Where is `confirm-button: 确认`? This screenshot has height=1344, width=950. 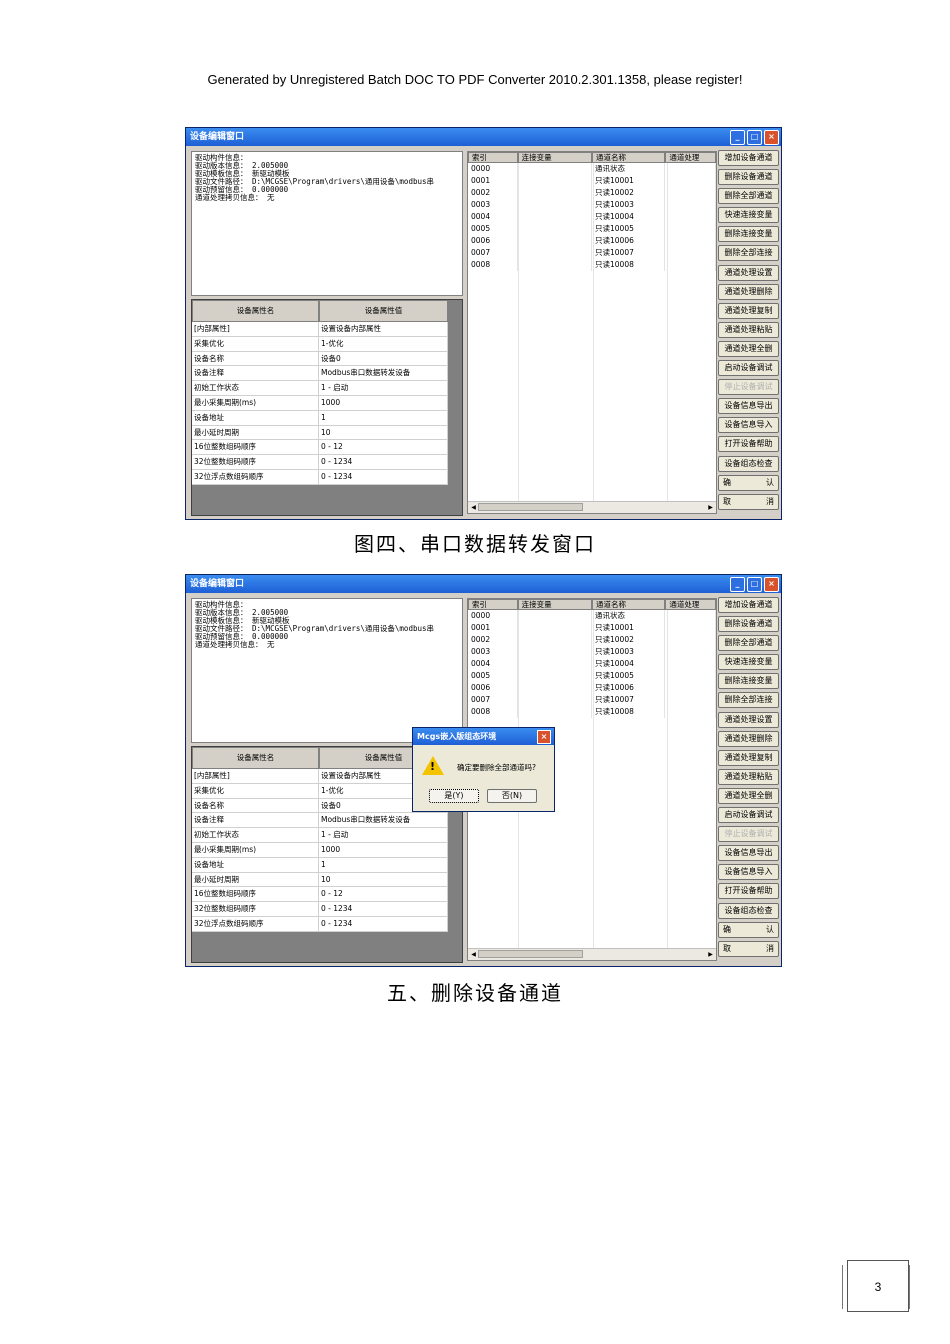 confirm-button: 确认 is located at coordinates (748, 482).